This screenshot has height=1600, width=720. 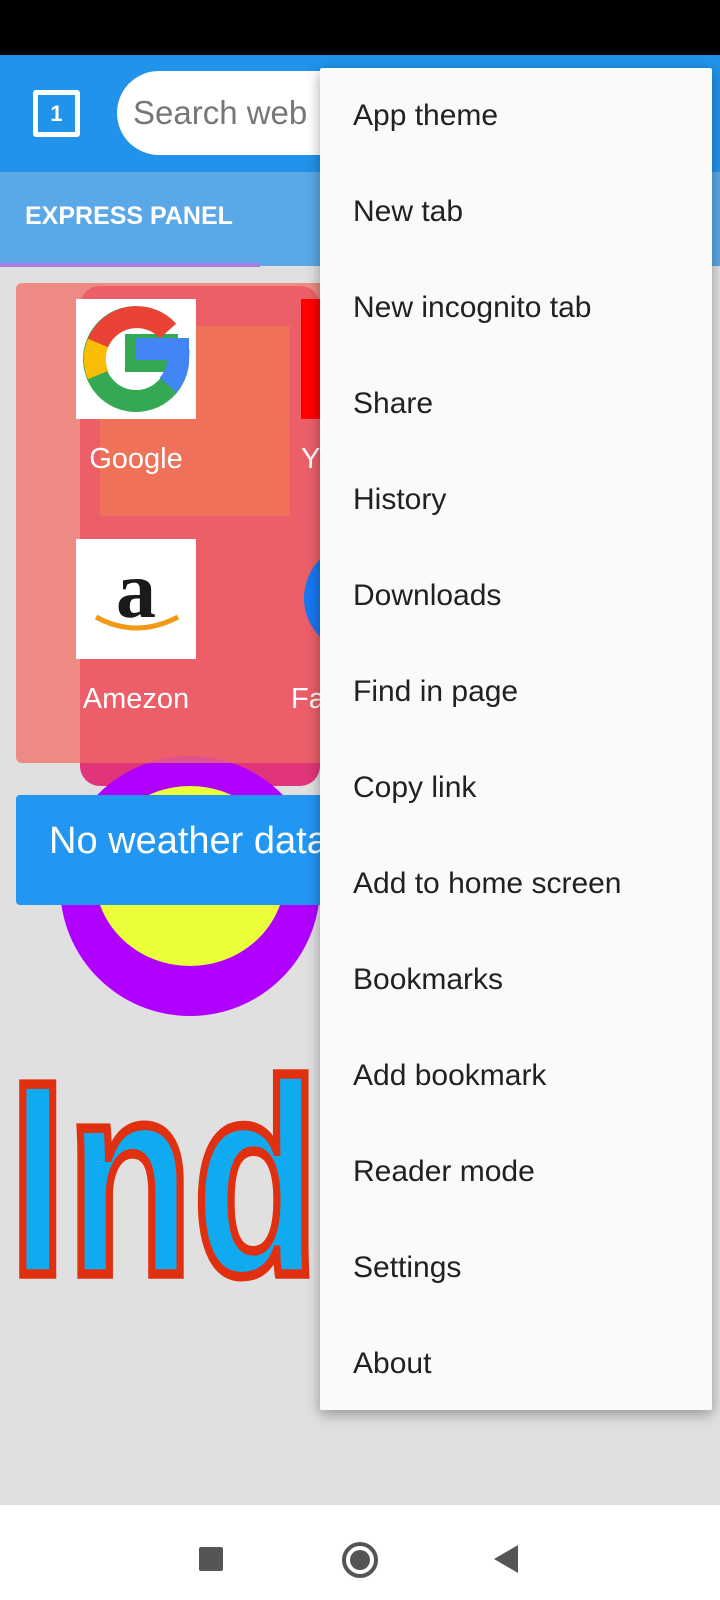 I want to click on back-icon, so click(x=506, y=1559).